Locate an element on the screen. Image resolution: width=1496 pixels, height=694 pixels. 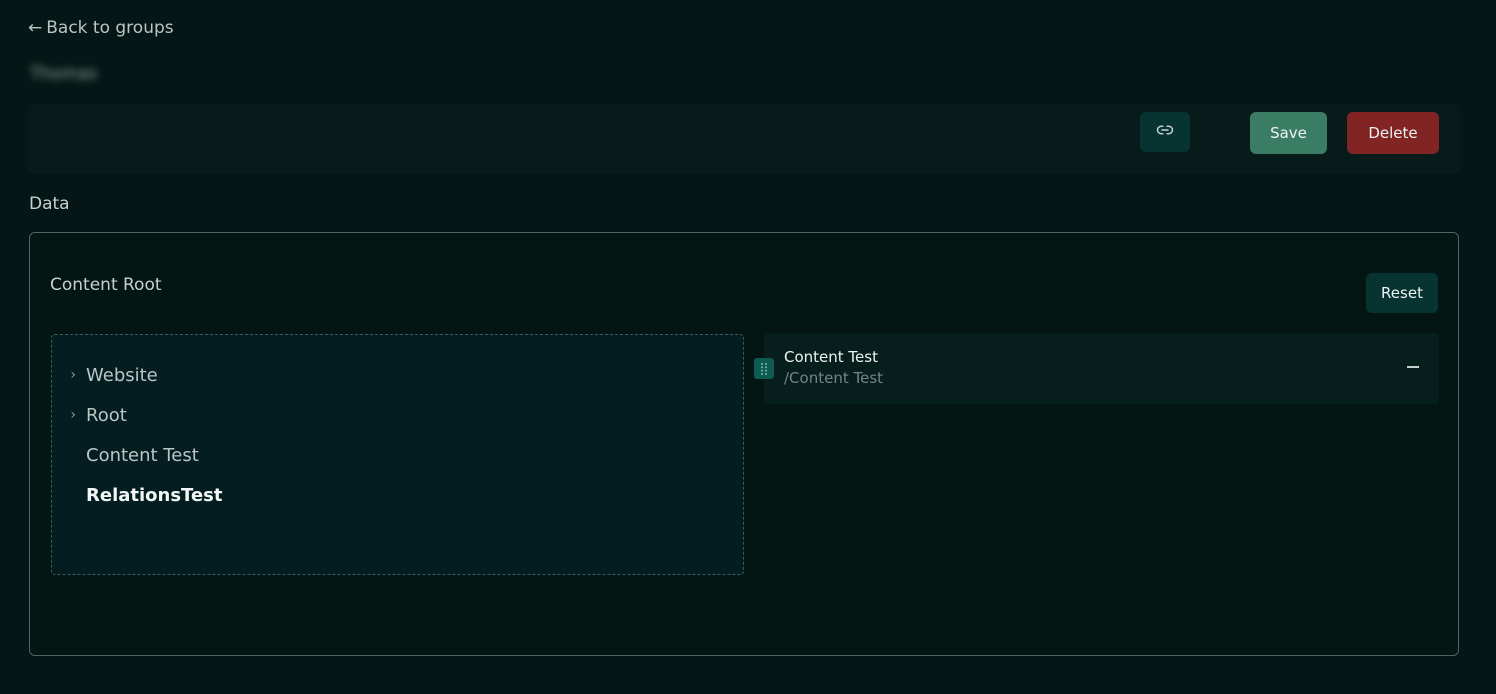
copy-link-button is located at coordinates (1165, 132).